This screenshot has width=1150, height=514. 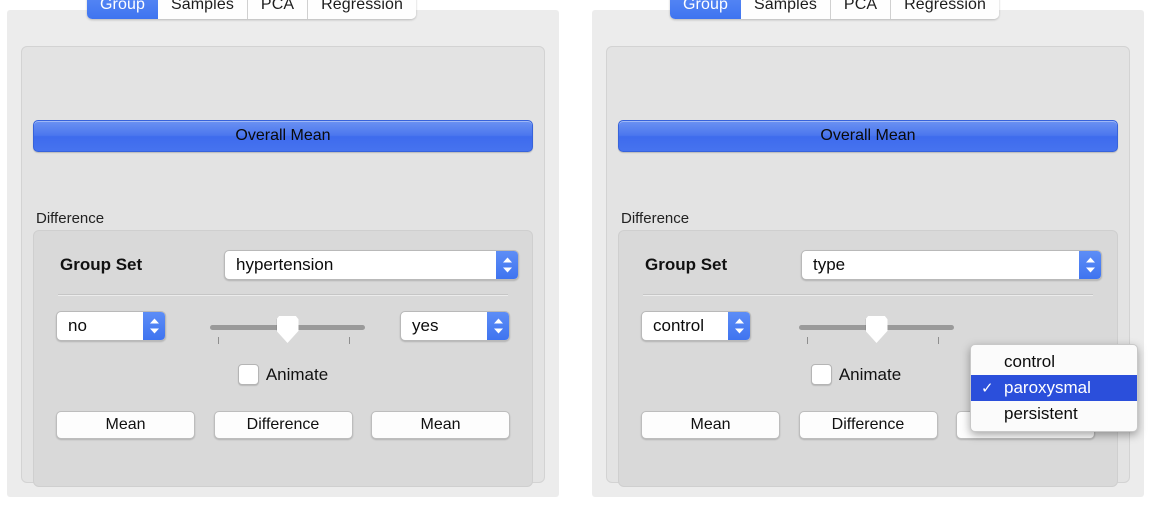 I want to click on group-set-popup-button: type, so click(x=951, y=265).